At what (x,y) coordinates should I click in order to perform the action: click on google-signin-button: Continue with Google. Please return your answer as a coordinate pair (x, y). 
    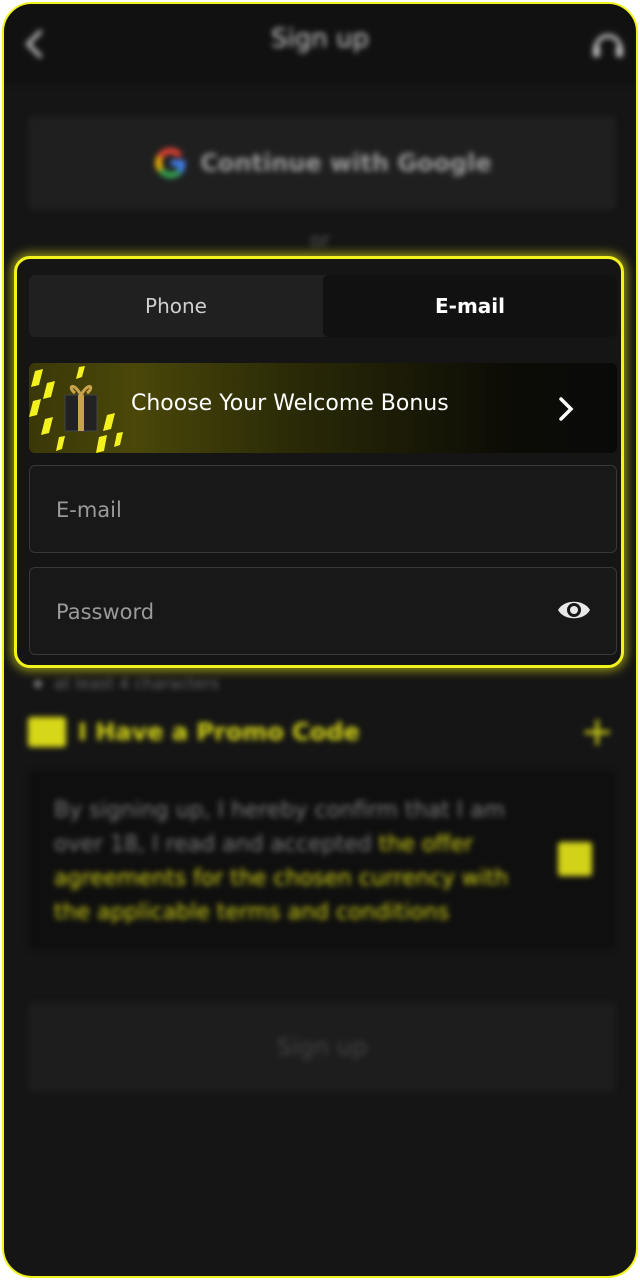
    Looking at the image, I should click on (322, 163).